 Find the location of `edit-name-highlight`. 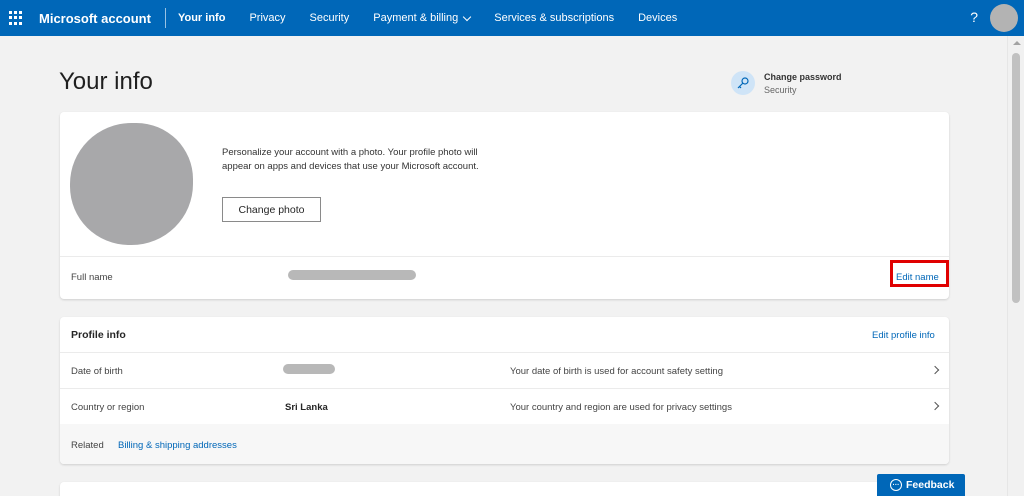

edit-name-highlight is located at coordinates (919, 273).